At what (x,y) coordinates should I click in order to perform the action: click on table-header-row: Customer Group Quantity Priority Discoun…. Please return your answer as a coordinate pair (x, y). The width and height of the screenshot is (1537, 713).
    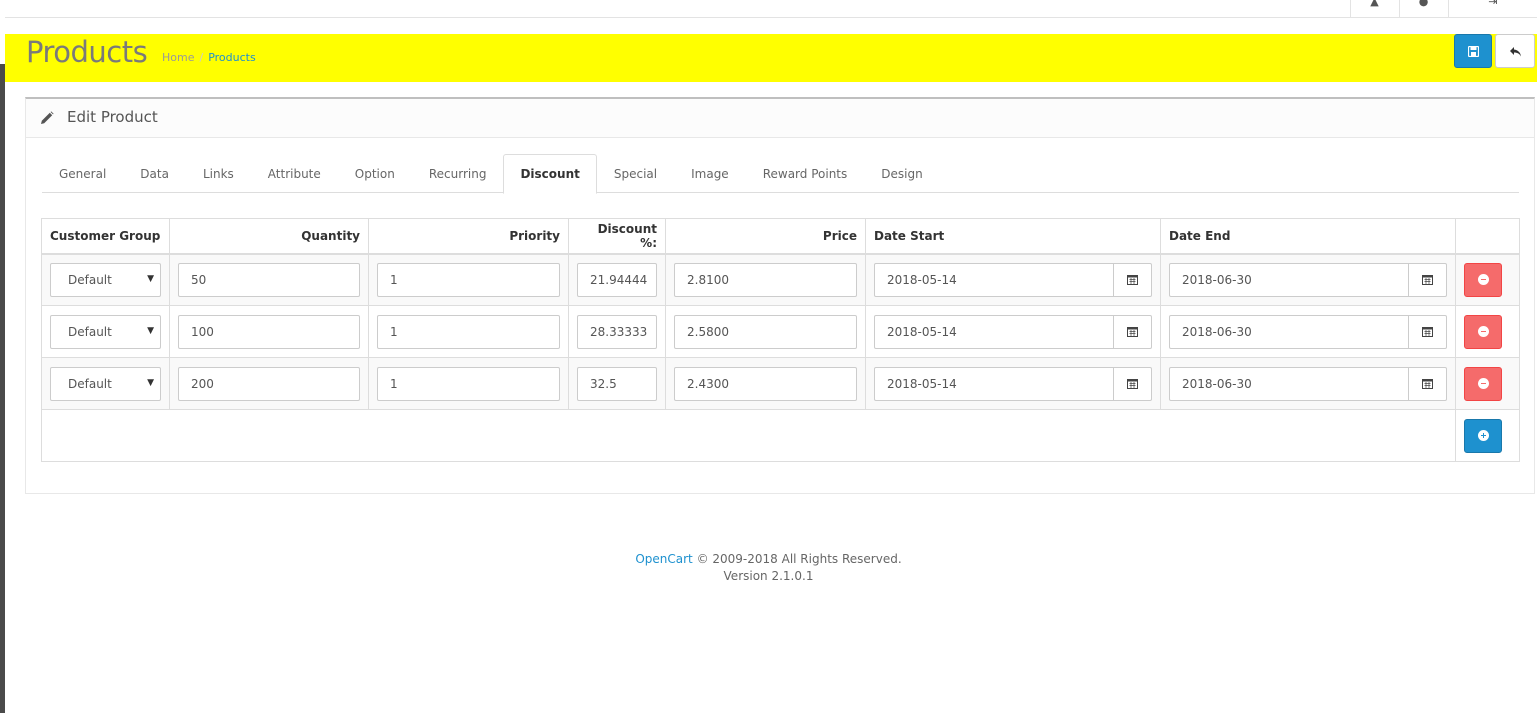
    Looking at the image, I should click on (780, 236).